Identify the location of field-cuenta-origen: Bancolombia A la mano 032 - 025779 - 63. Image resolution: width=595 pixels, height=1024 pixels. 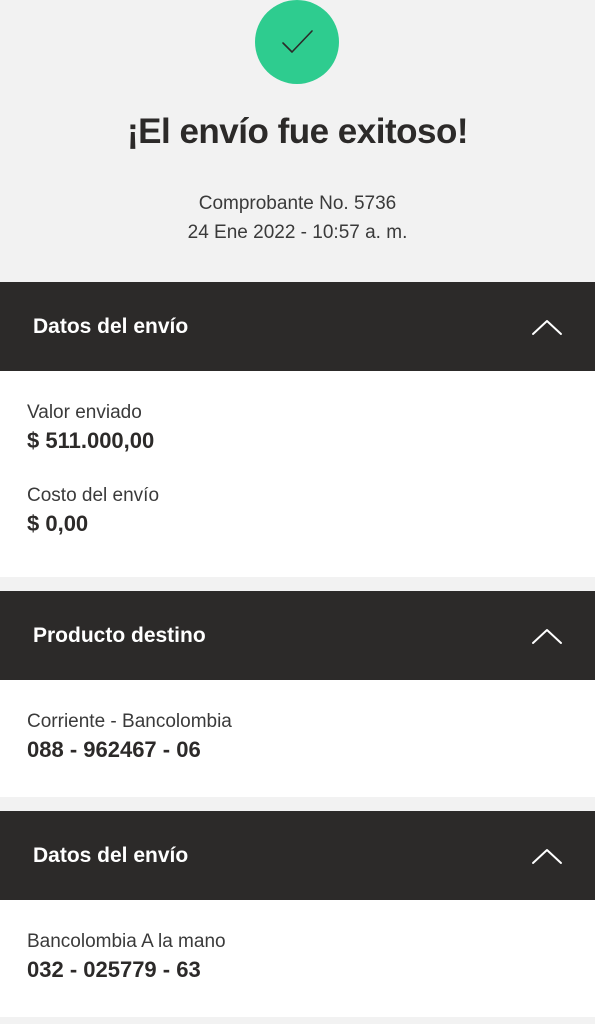
(297, 957).